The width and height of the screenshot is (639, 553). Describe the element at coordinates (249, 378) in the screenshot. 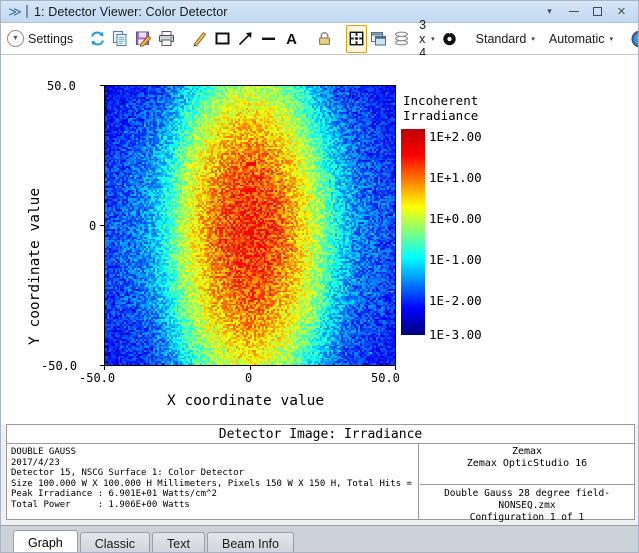

I see `x-tick-mid: 0` at that location.